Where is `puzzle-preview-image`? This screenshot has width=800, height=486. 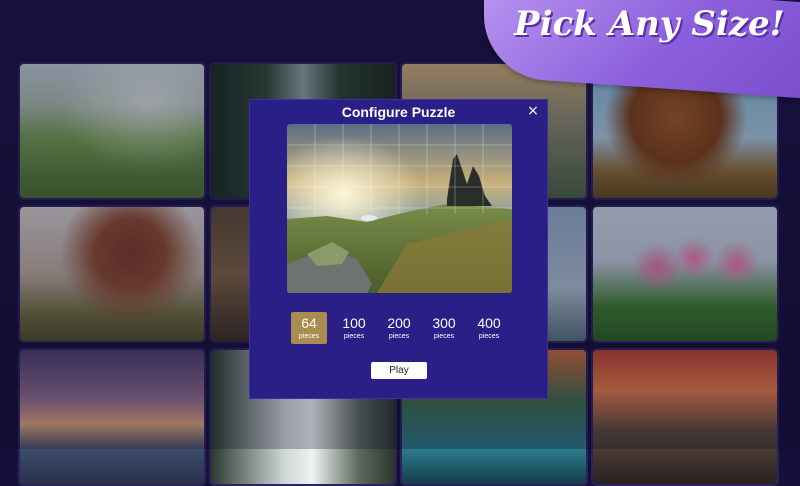 puzzle-preview-image is located at coordinates (399, 208).